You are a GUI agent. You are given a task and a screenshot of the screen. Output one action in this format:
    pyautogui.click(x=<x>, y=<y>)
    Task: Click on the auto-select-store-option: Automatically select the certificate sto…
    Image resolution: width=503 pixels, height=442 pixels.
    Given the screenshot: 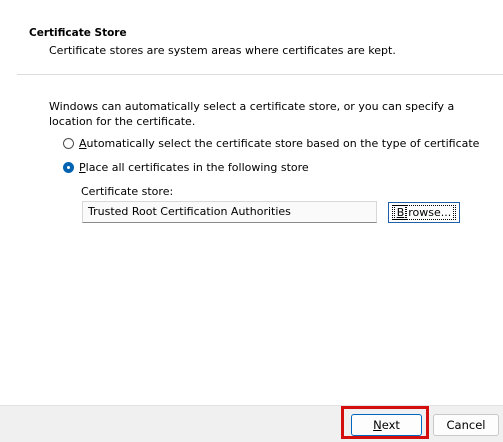 What is the action you would take?
    pyautogui.click(x=271, y=143)
    